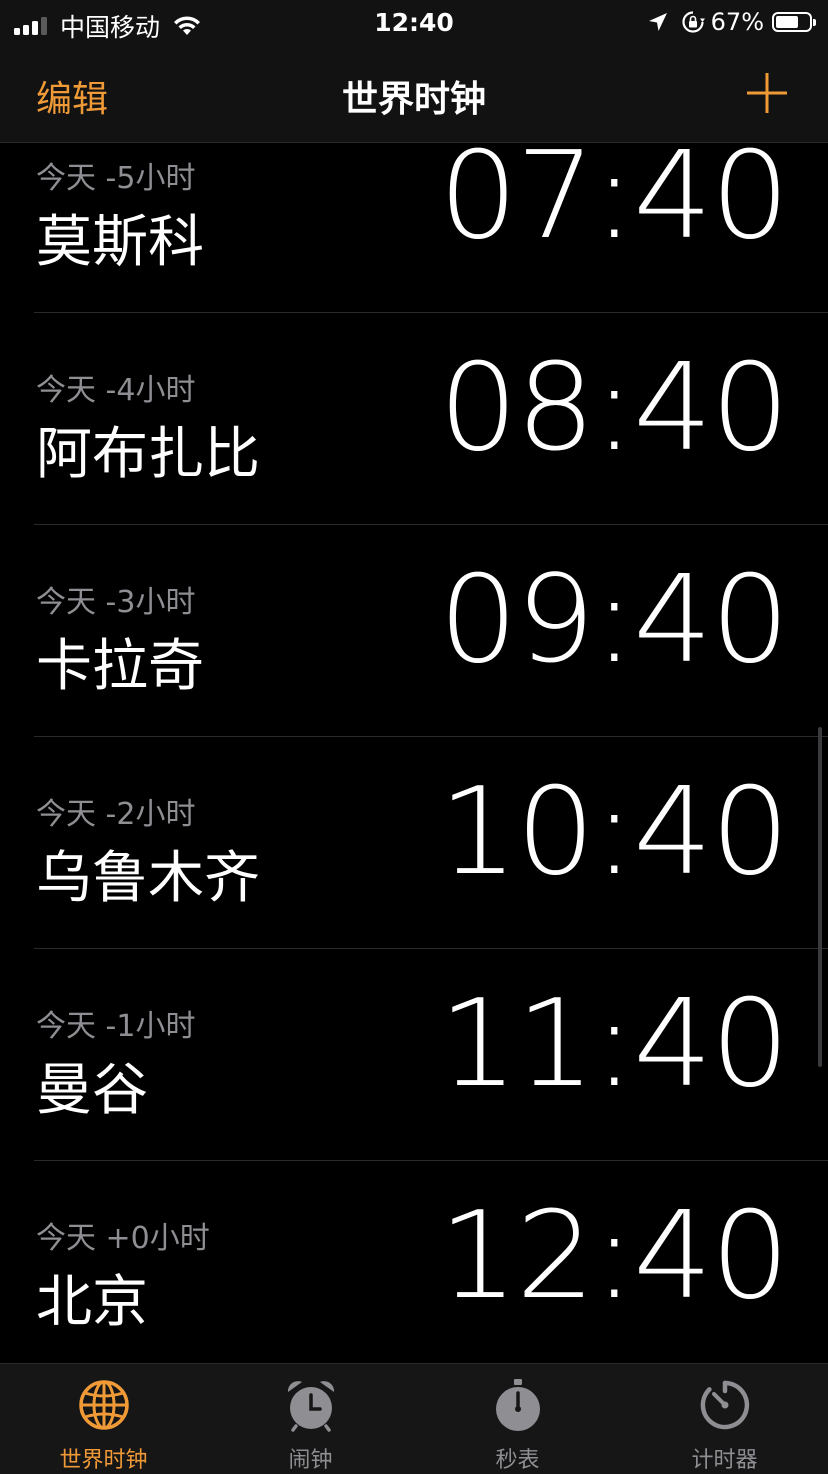 The width and height of the screenshot is (828, 1474). What do you see at coordinates (414, 419) in the screenshot?
I see `clock-row-abu-dhabi: 今天 -4小时 阿布扎比 08:40` at bounding box center [414, 419].